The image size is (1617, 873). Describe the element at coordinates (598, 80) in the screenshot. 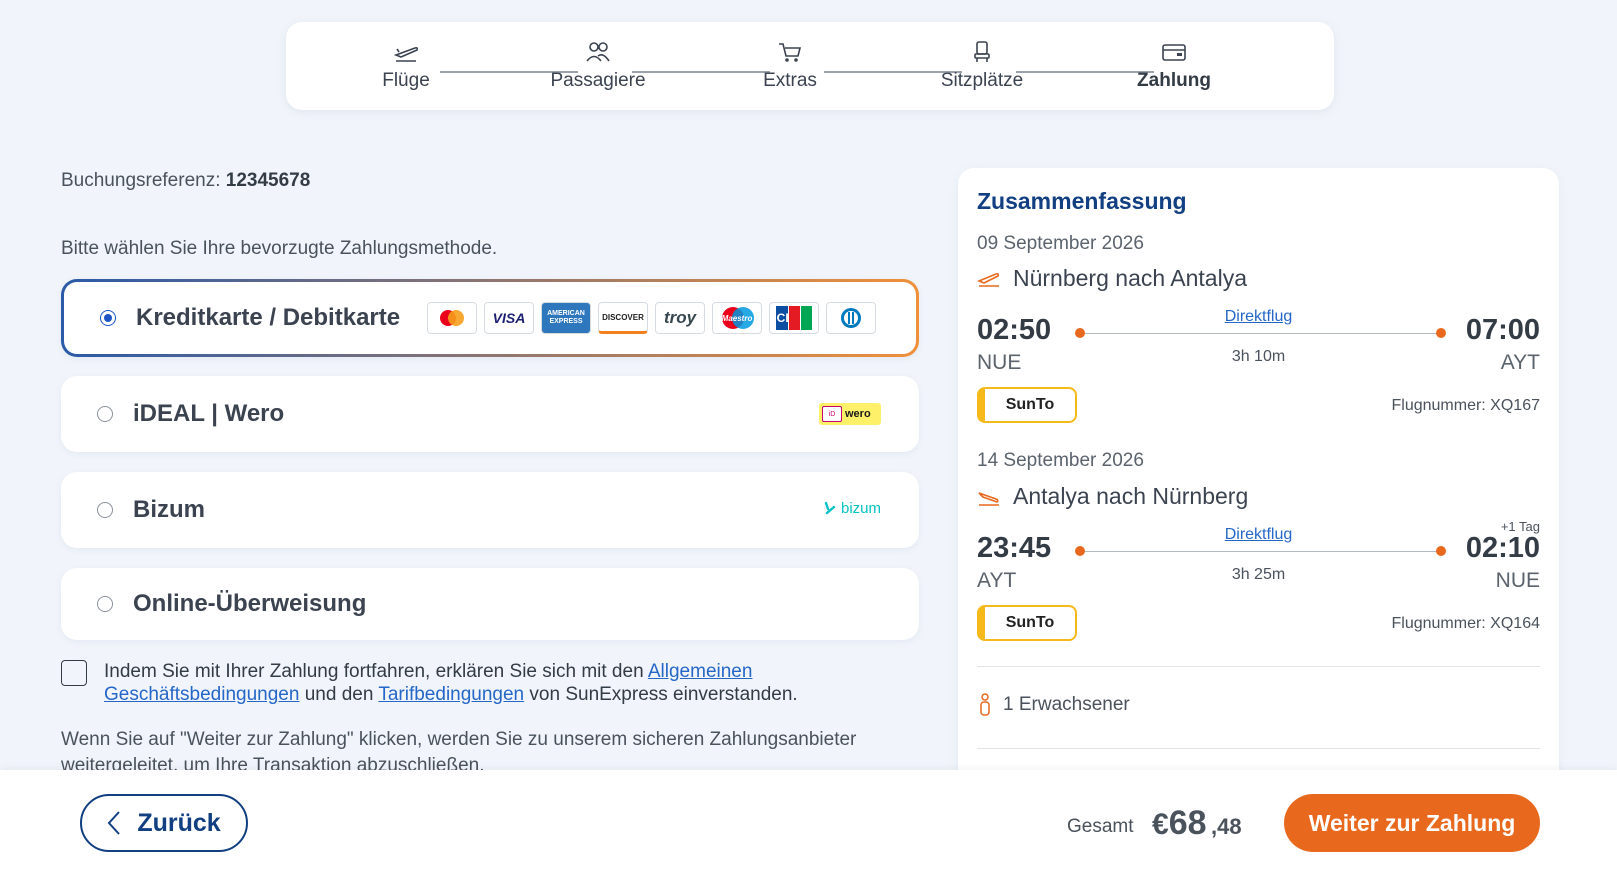

I see `step-label: Passagiere` at that location.